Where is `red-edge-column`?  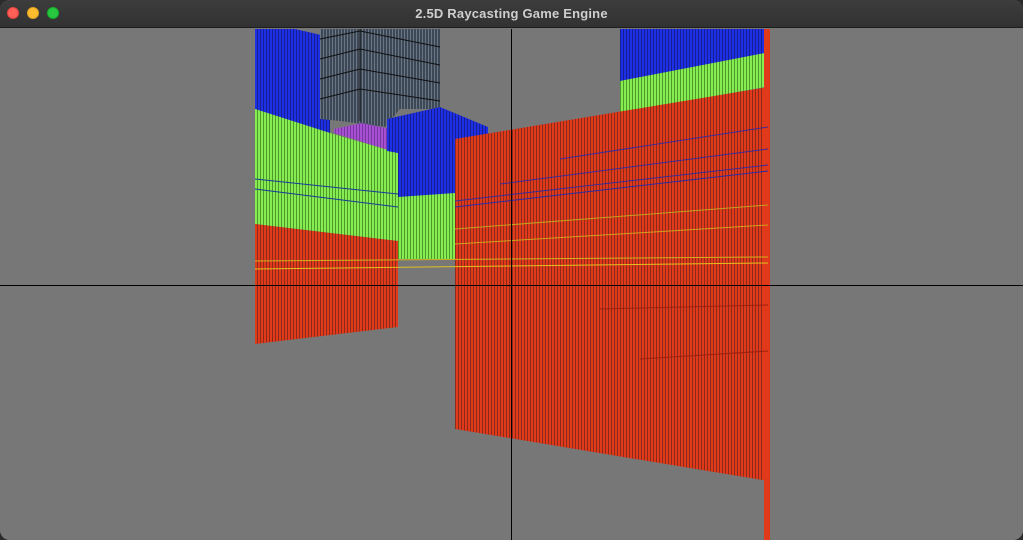 red-edge-column is located at coordinates (767, 284).